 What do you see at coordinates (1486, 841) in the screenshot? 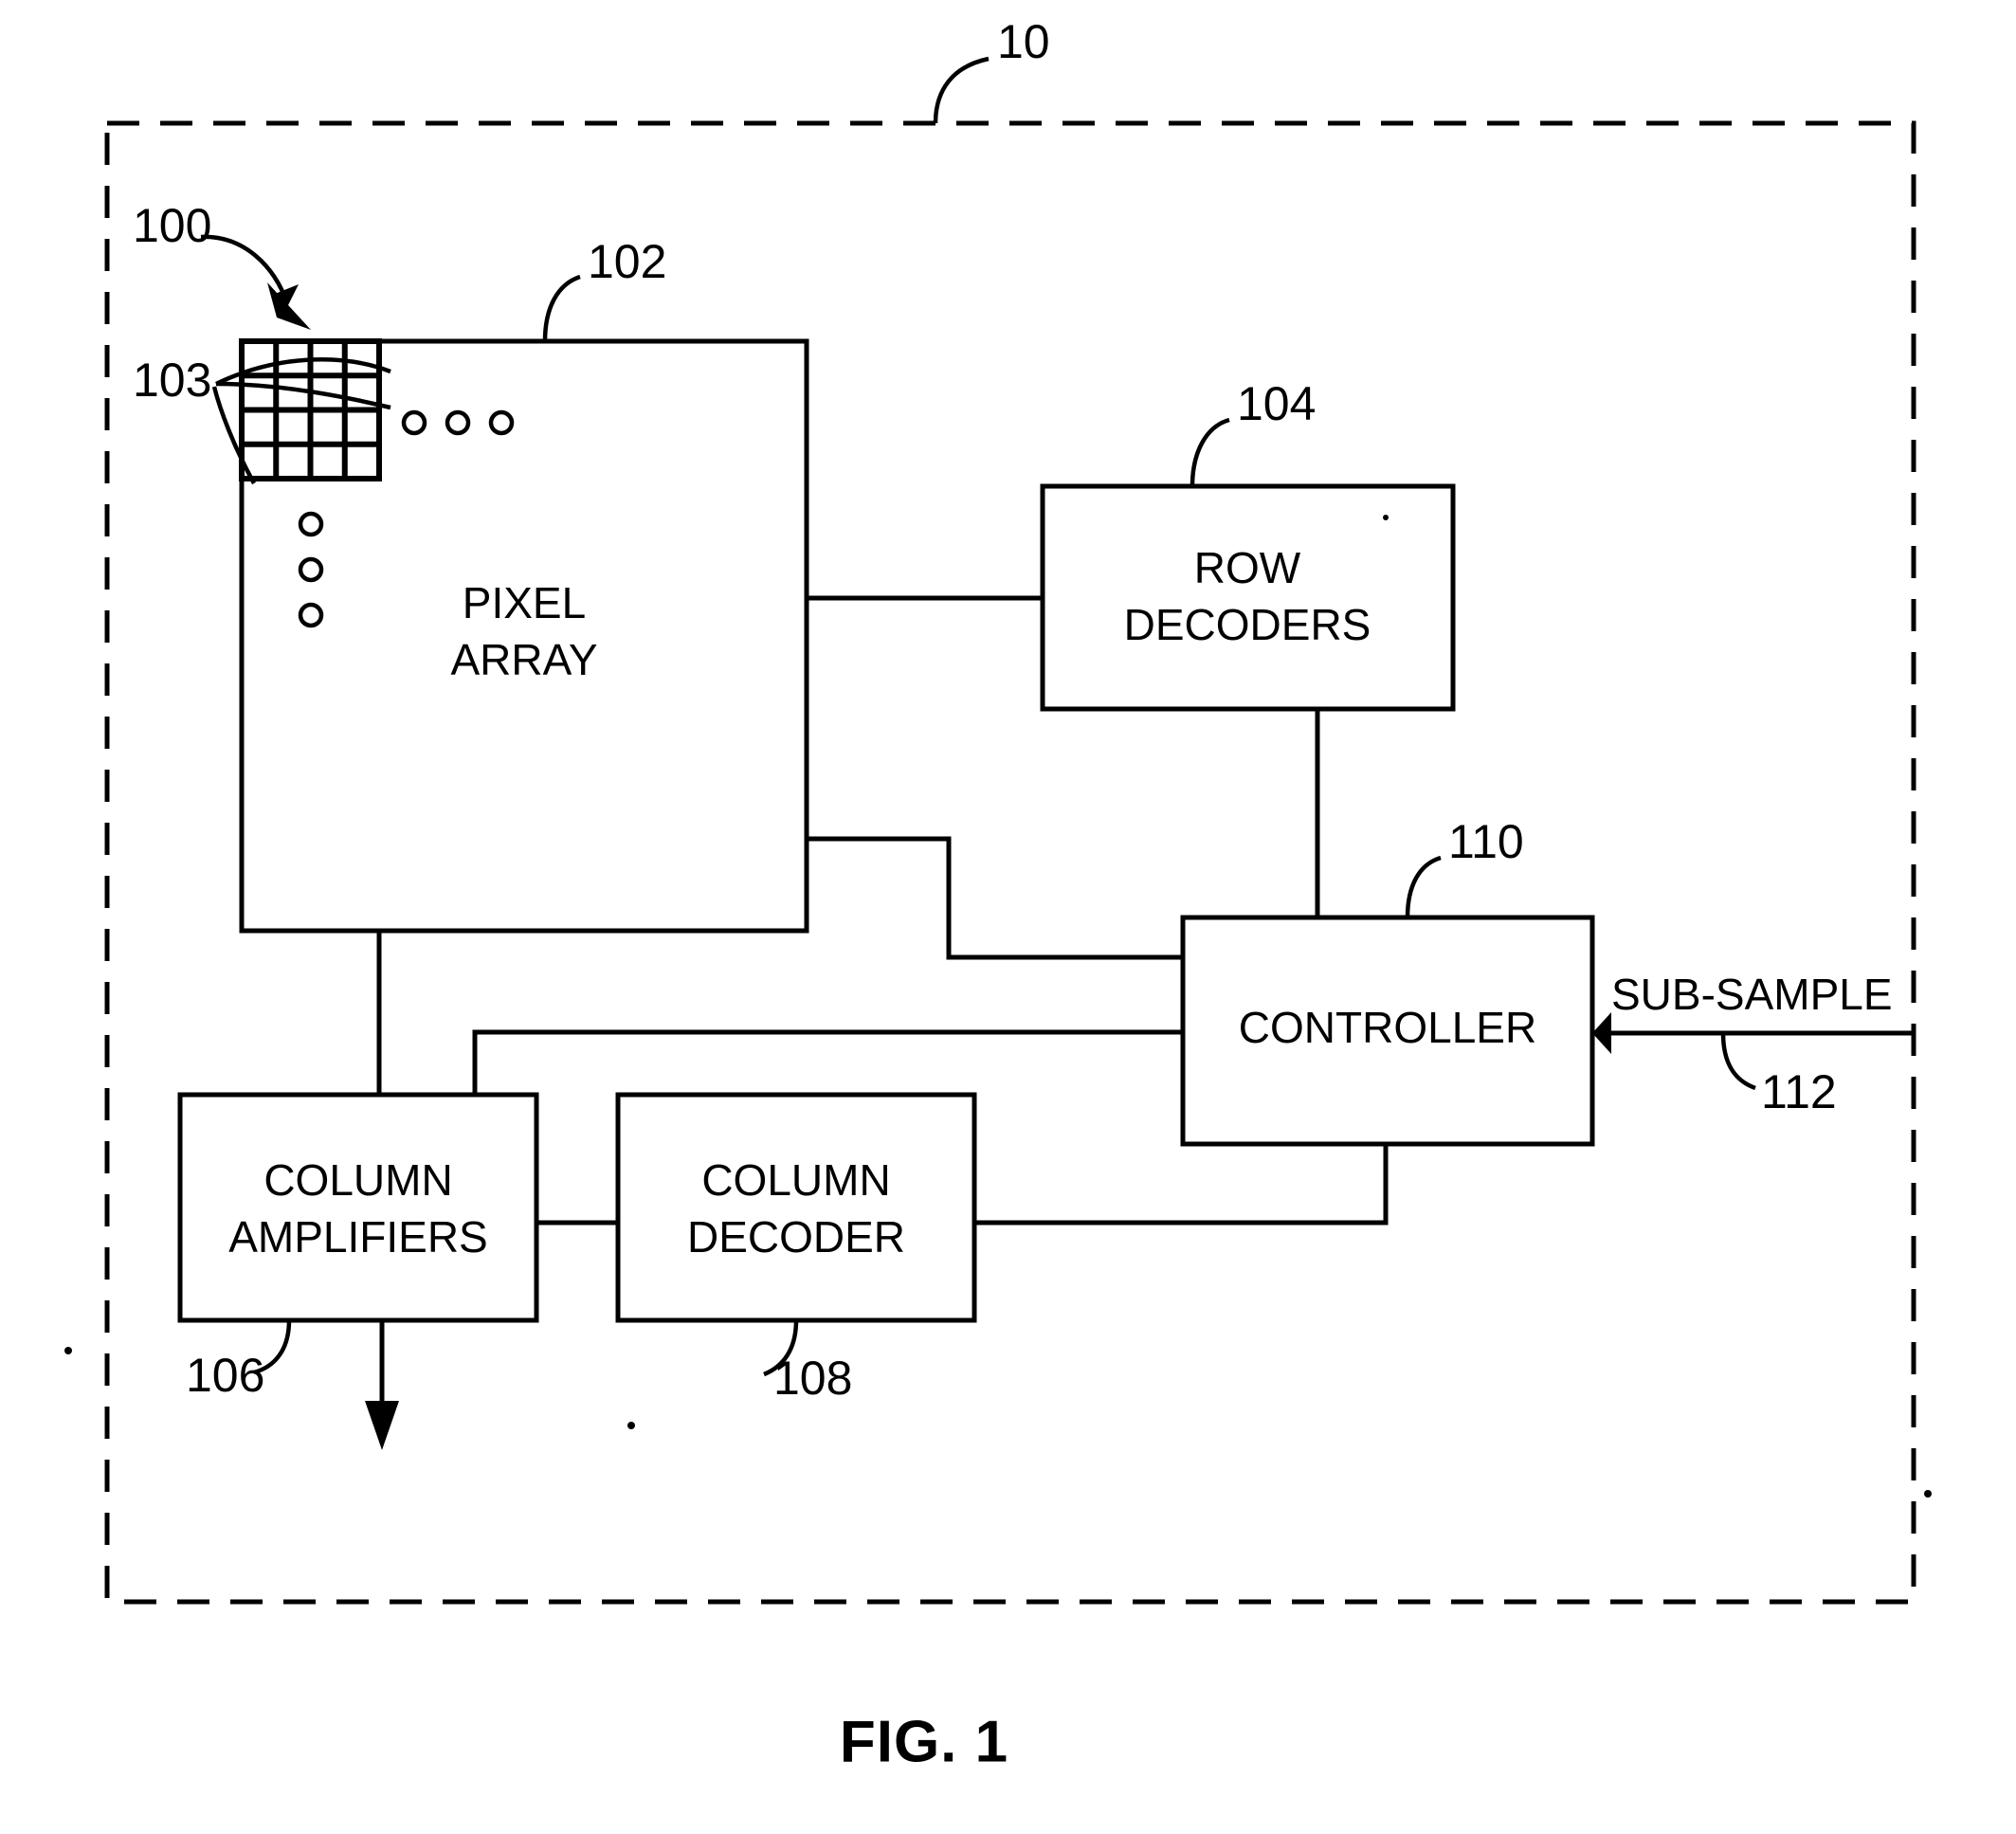
I see `ref-number-110: 110` at bounding box center [1486, 841].